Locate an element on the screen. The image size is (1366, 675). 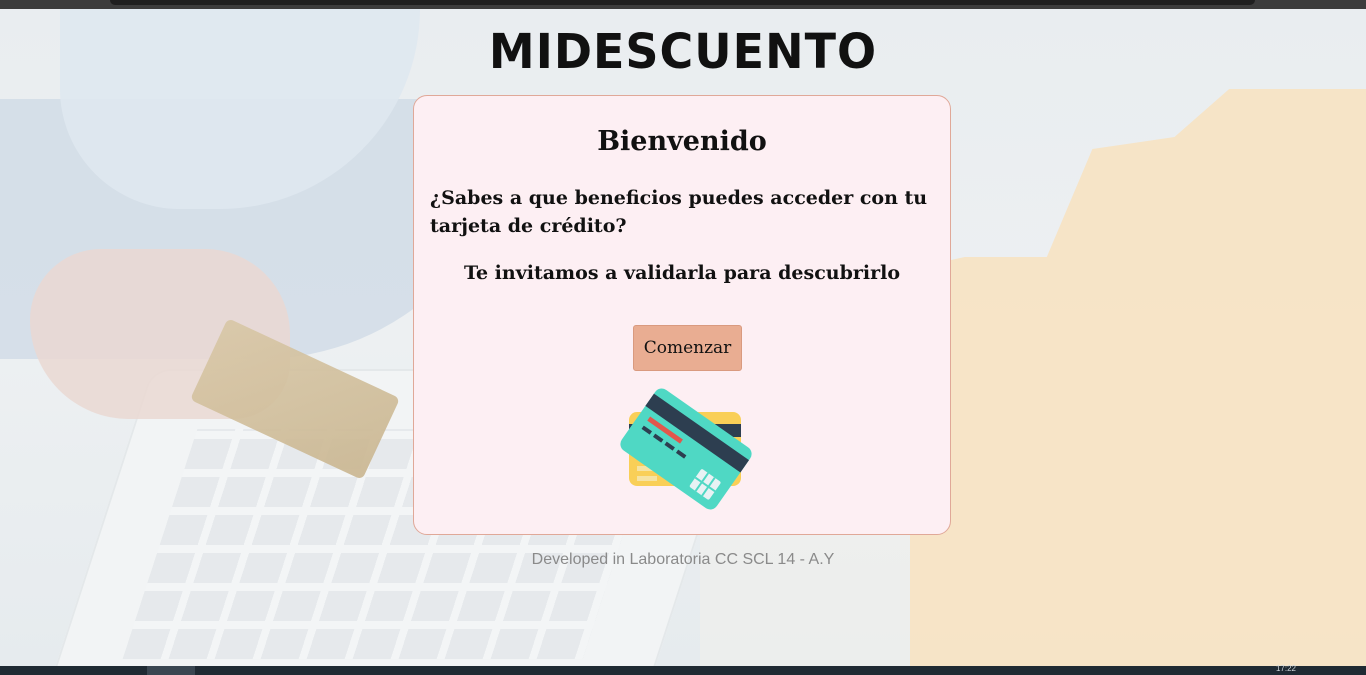
credit-card-front is located at coordinates (686, 449).